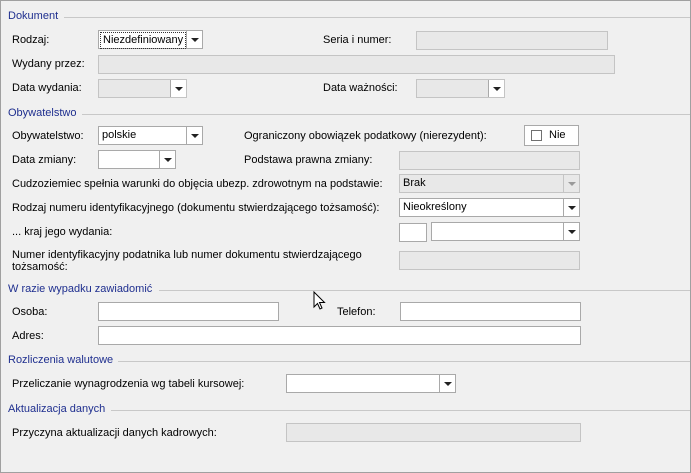 The image size is (691, 473). Describe the element at coordinates (48, 64) in the screenshot. I see `wydany-label: Wydany przez:` at that location.